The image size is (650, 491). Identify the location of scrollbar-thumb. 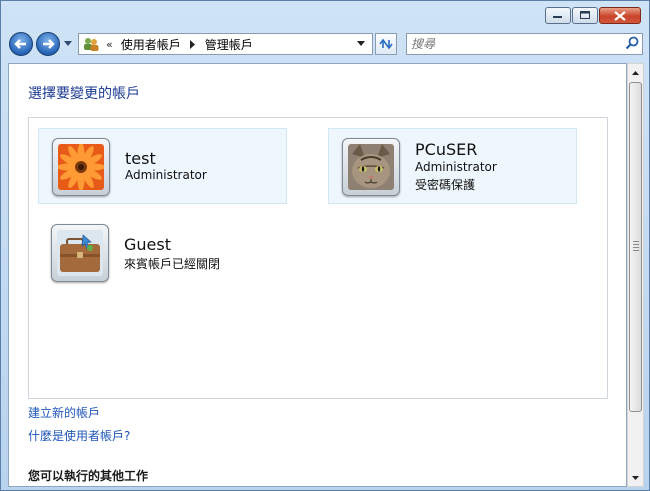
(635, 247).